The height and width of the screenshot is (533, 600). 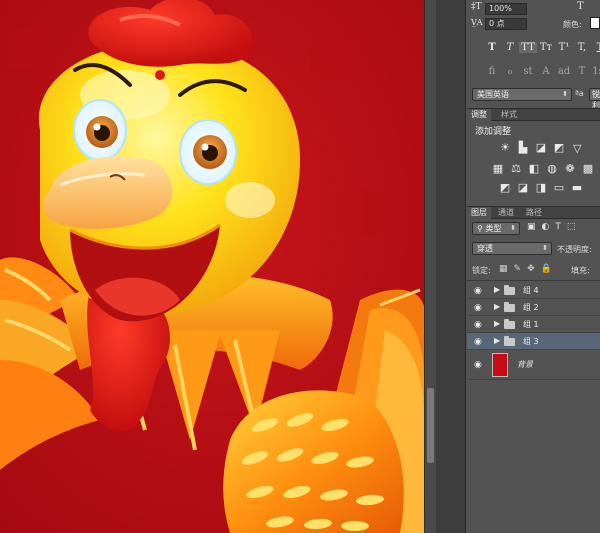 I want to click on tab-adjustments: 调整, so click(x=479, y=115).